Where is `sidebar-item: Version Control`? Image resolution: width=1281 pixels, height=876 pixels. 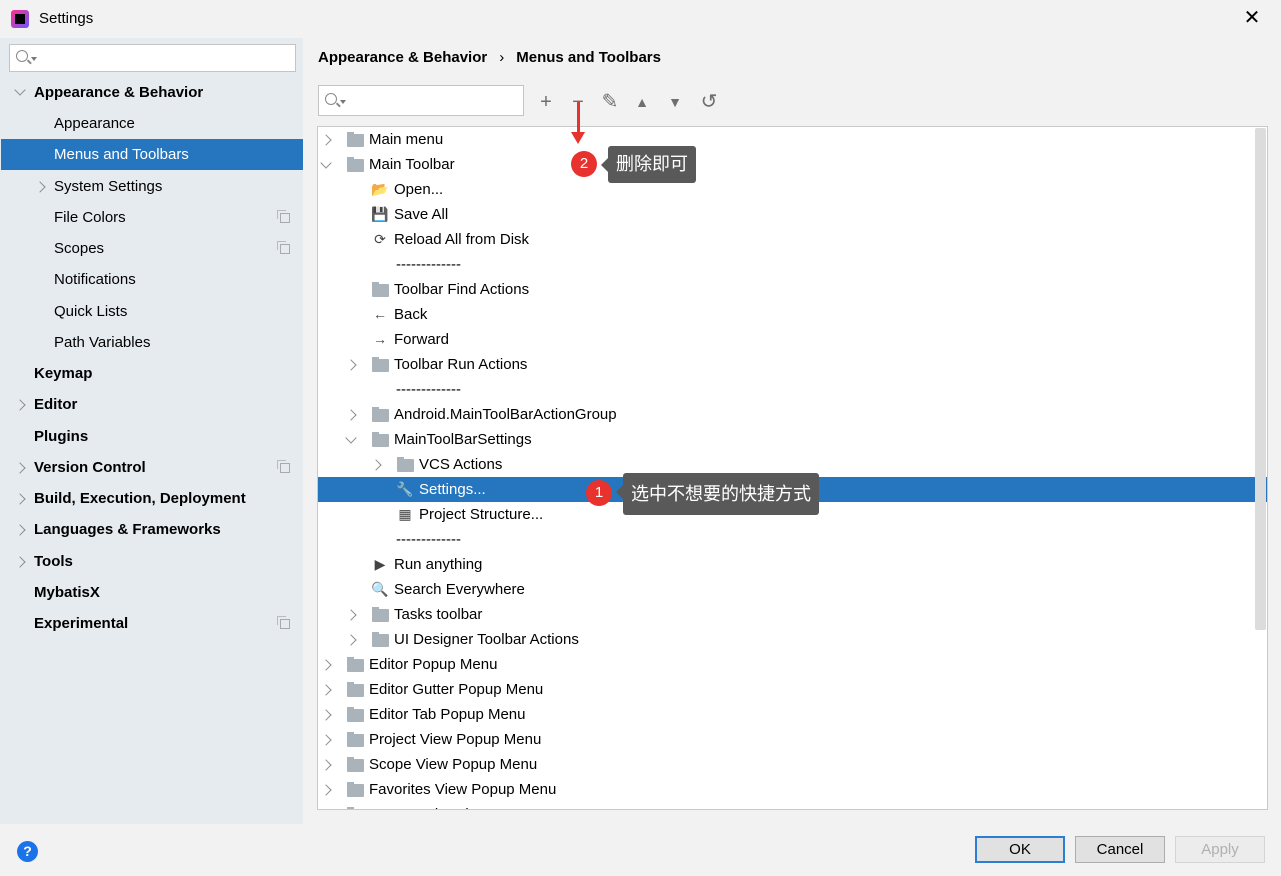 sidebar-item: Version Control is located at coordinates (152, 467).